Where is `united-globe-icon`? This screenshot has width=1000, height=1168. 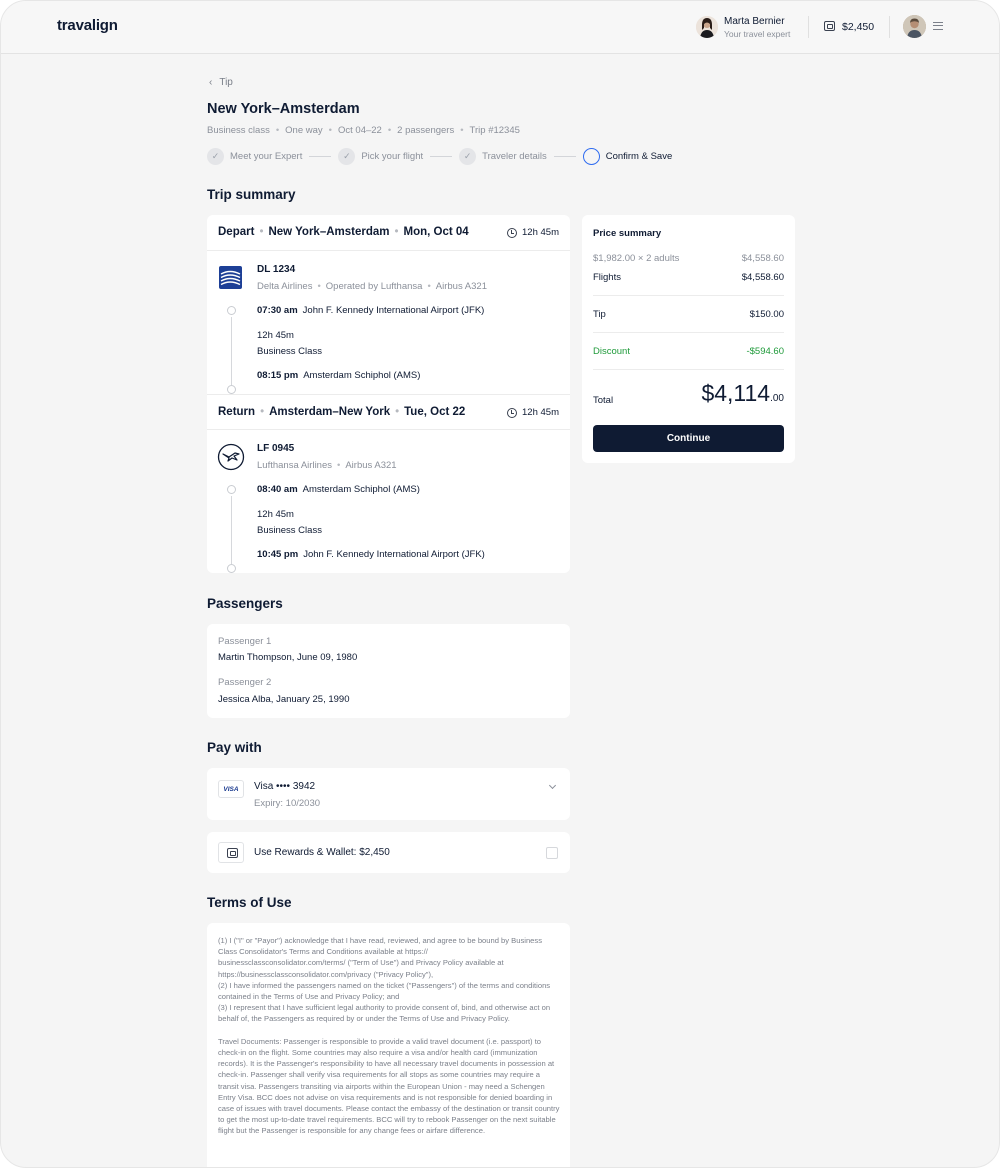
united-globe-icon is located at coordinates (230, 277).